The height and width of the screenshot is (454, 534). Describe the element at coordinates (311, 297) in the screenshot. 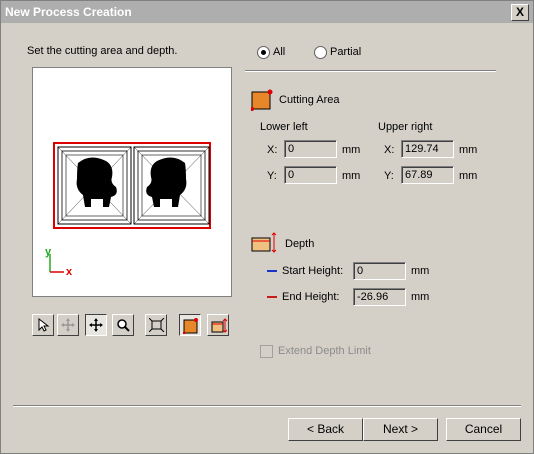

I see `end-height-label: End Height:` at that location.